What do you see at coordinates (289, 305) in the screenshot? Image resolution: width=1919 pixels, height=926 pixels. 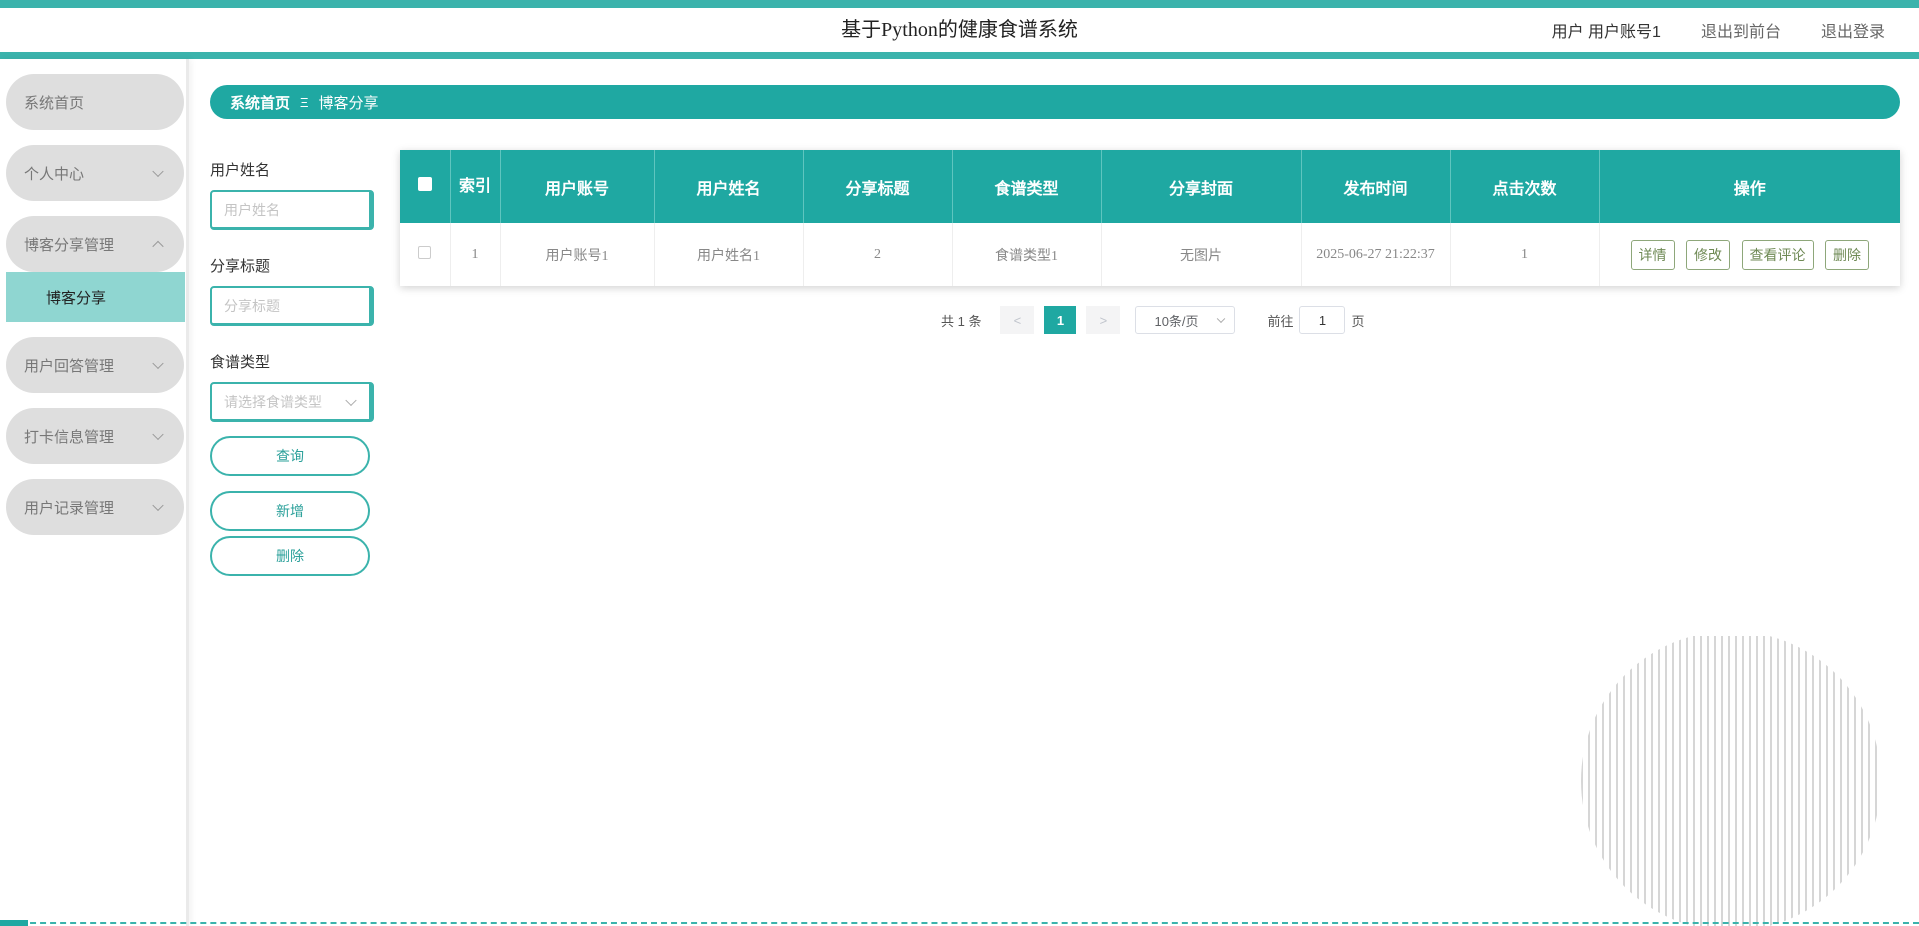 I see `share-title-input` at bounding box center [289, 305].